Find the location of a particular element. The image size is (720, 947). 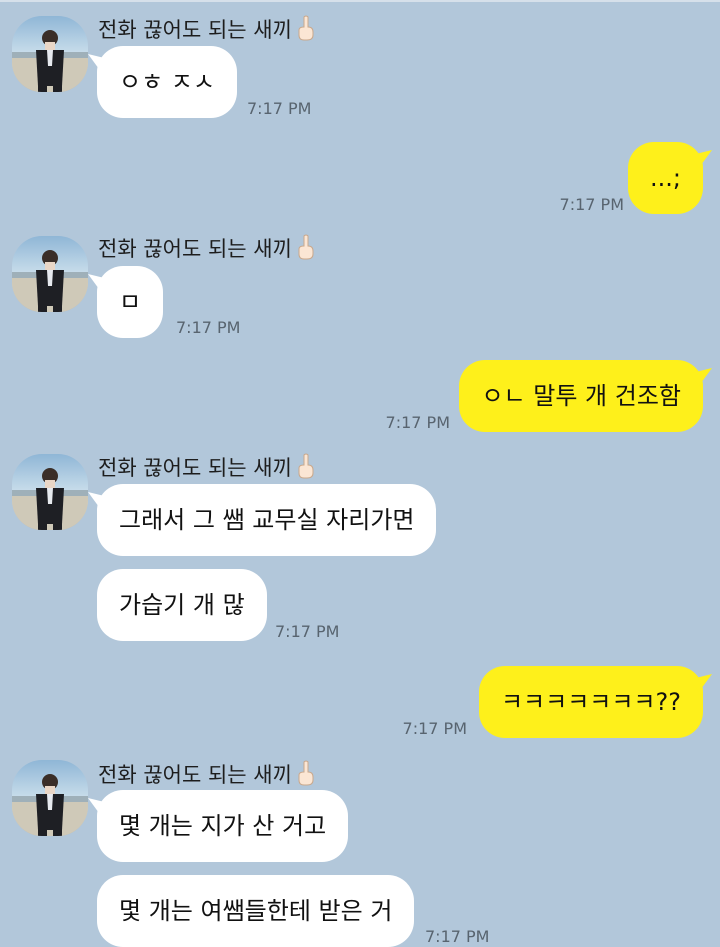

incoming-message-bubble: 몇 개는 여쌤들한테 받은 거 is located at coordinates (256, 911).